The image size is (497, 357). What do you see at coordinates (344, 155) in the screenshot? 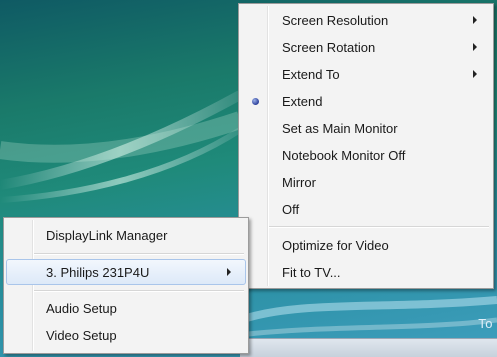
I see `menu-item-label: Notebook Monitor Off` at bounding box center [344, 155].